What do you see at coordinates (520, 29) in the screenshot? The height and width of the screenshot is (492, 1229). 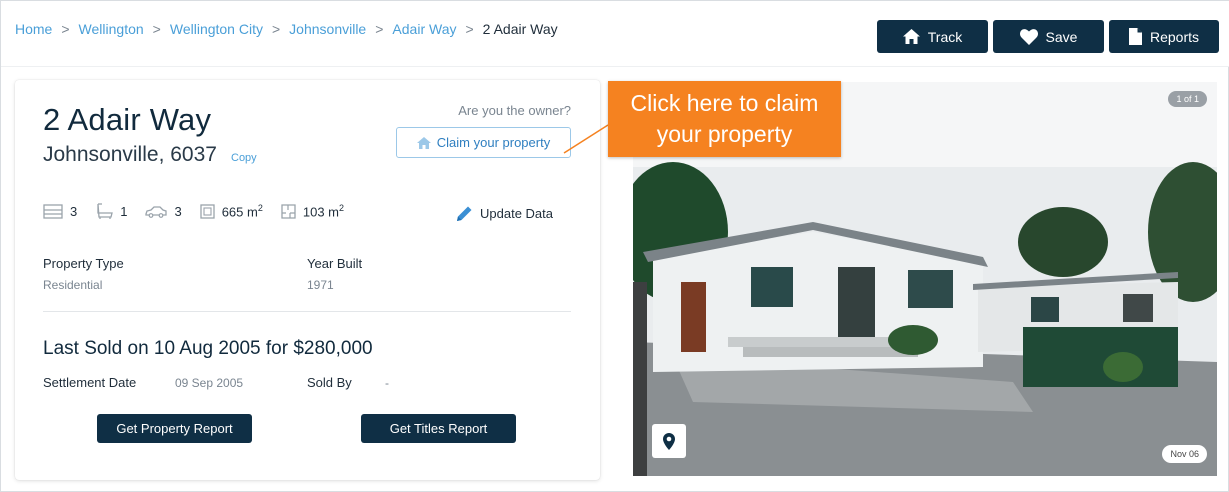 I see `breadcrumb-current: 2 Adair Way` at bounding box center [520, 29].